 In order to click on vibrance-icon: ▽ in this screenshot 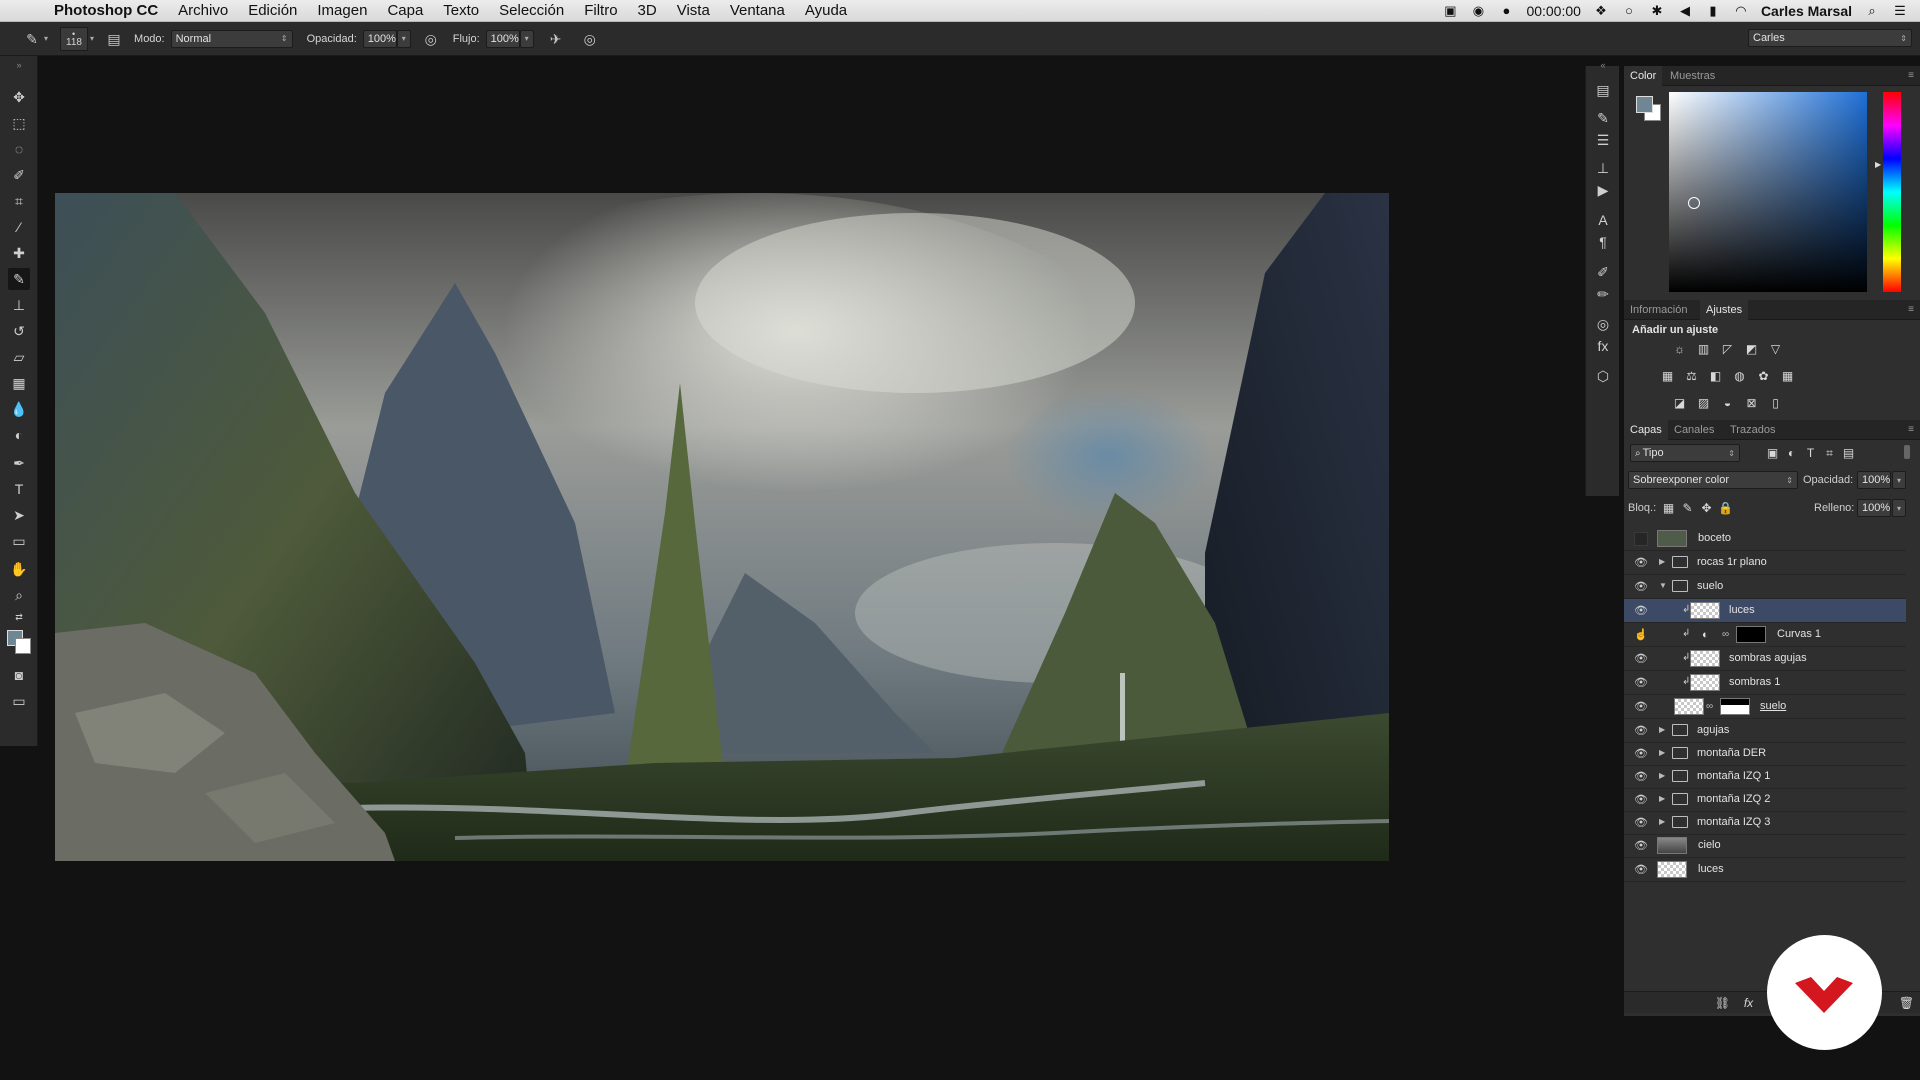, I will do `click(1775, 349)`.